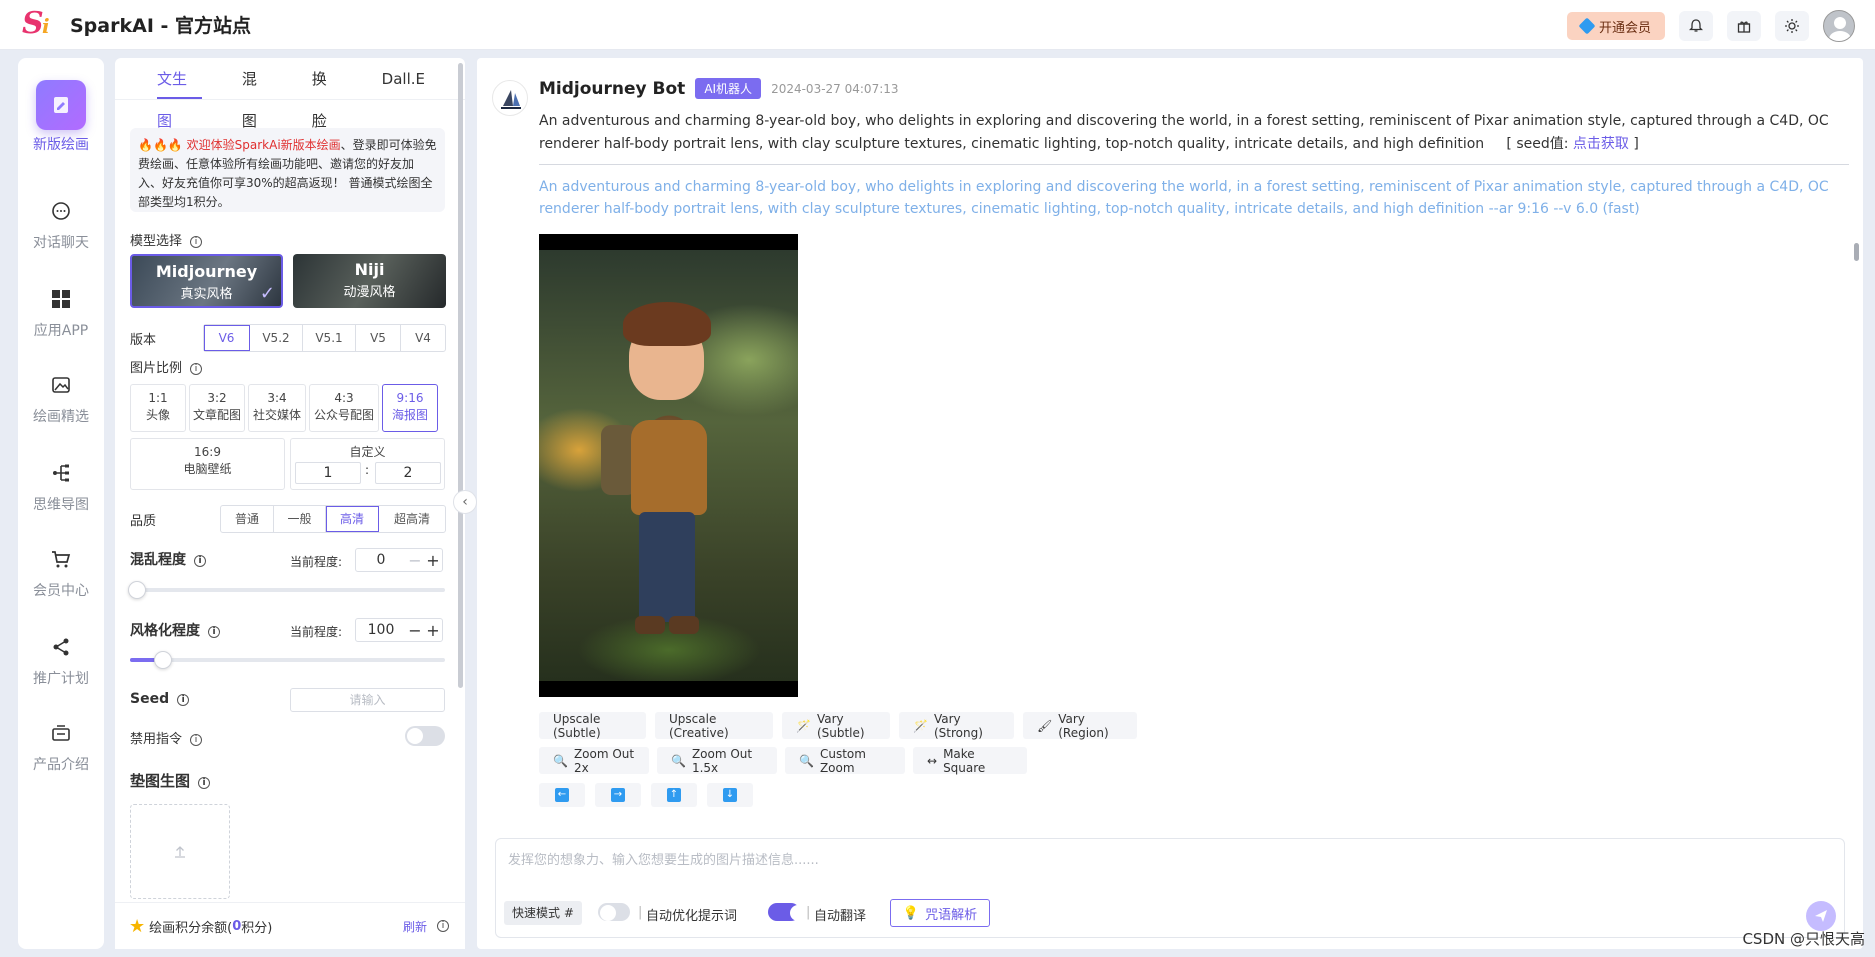 This screenshot has width=1875, height=957. Describe the element at coordinates (337, 94) in the screenshot. I see `tab-face-swap: 换脸` at that location.